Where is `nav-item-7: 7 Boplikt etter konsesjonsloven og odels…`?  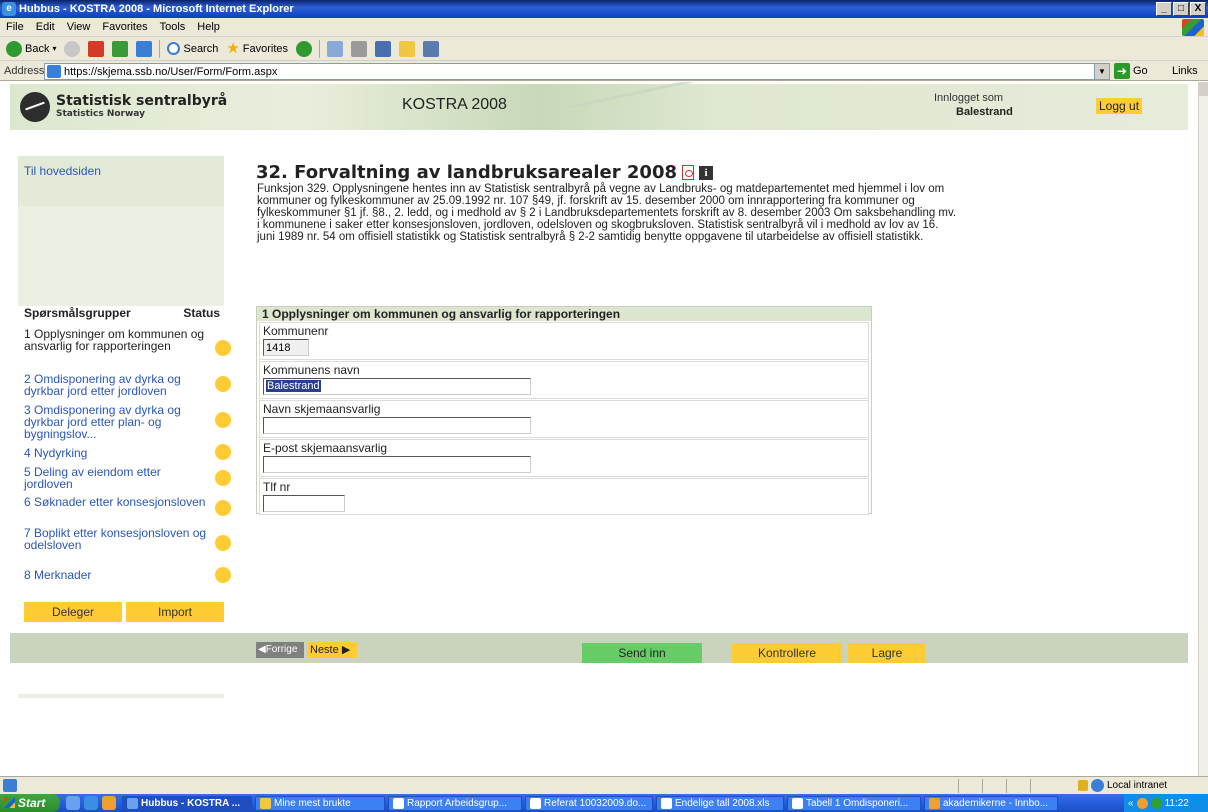 nav-item-7: 7 Boplikt etter konsesjonsloven og odels… is located at coordinates (129, 539).